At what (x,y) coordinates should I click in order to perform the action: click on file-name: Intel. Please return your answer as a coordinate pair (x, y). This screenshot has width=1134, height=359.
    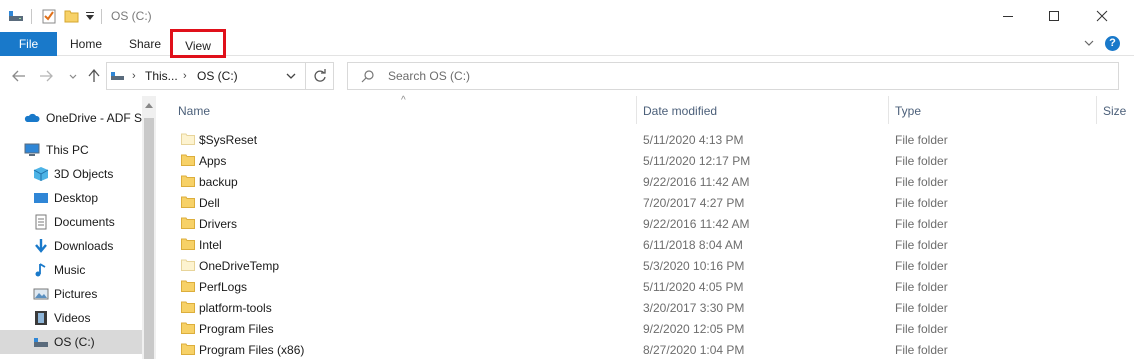
    Looking at the image, I should click on (210, 245).